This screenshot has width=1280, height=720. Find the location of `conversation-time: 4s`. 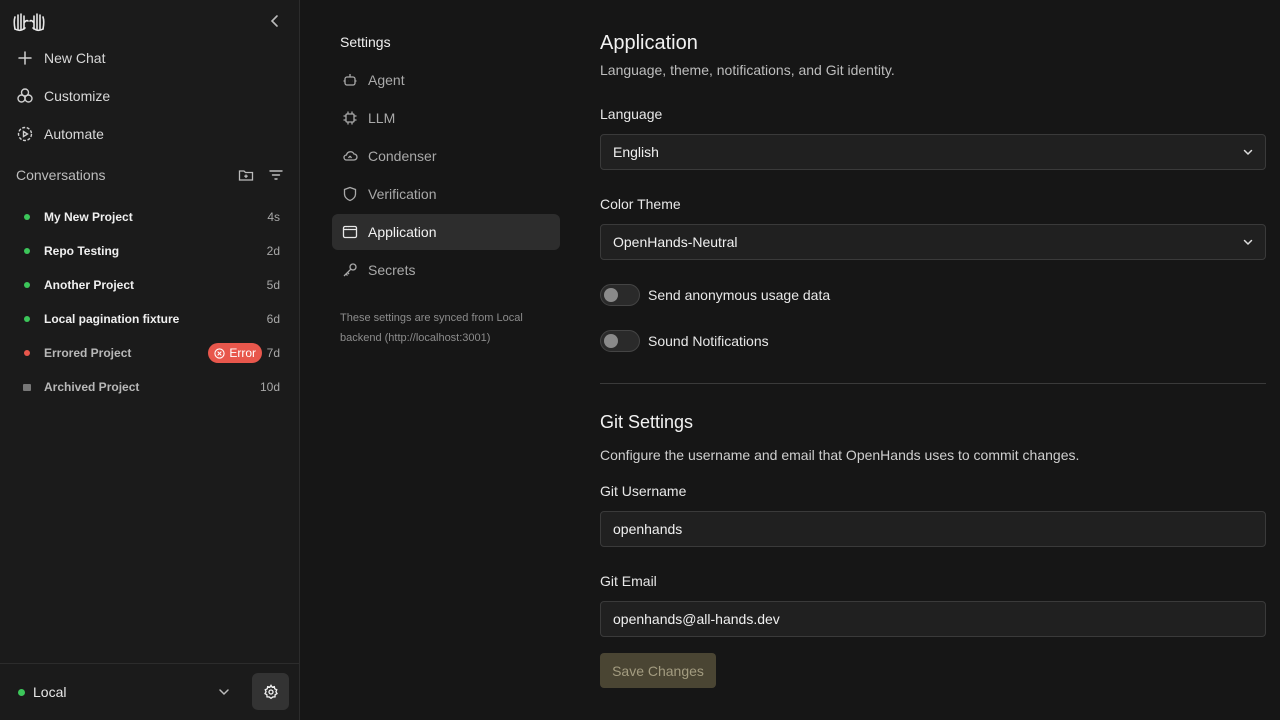

conversation-time: 4s is located at coordinates (273, 217).